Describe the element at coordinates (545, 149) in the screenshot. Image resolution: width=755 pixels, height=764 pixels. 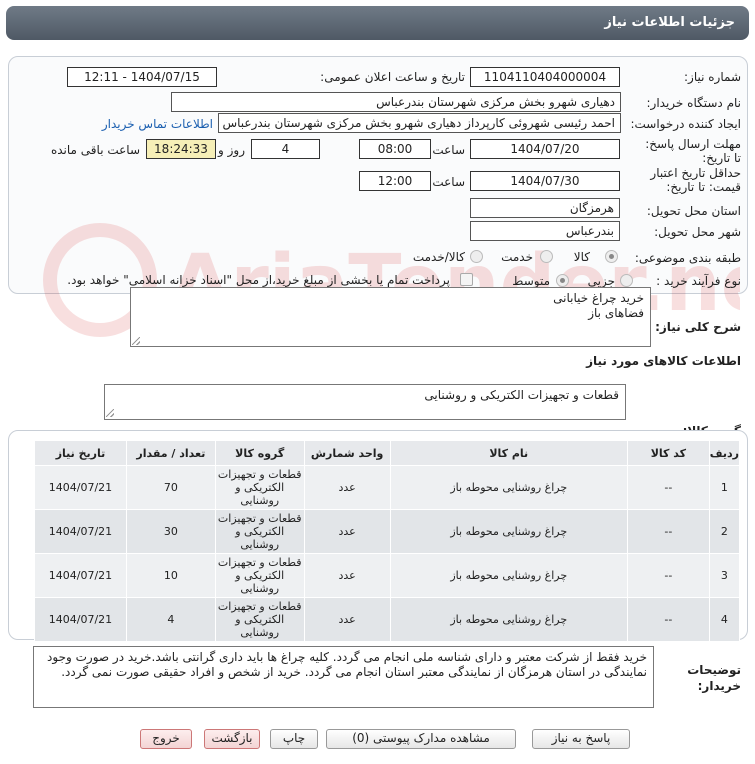
I see `deadline-date-field: 1404/07/20` at that location.